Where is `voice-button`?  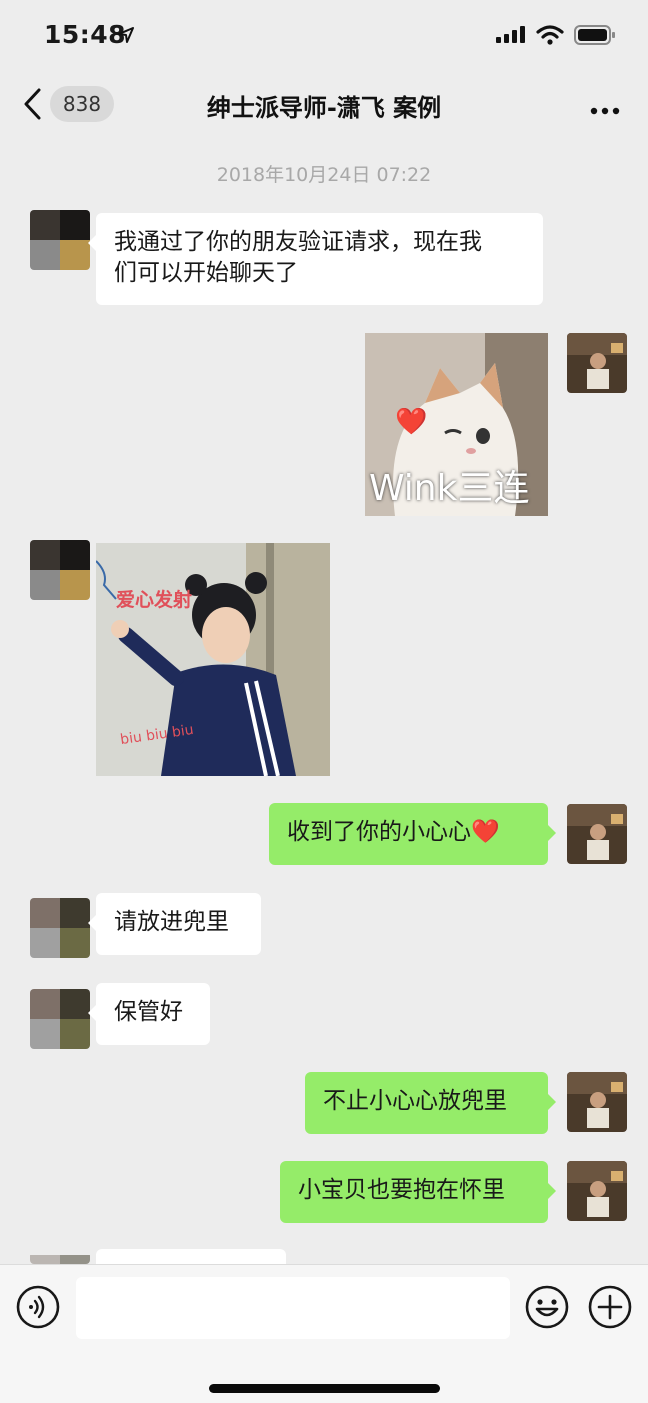 voice-button is located at coordinates (38, 1309).